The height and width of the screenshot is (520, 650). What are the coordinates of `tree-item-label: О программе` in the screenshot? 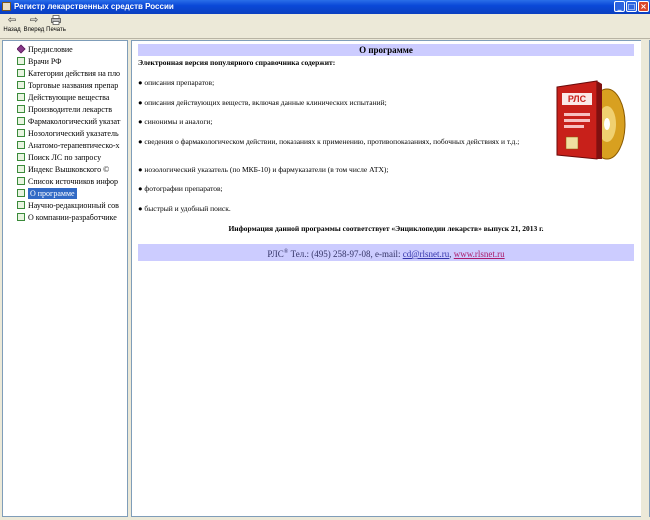 It's located at (52, 193).